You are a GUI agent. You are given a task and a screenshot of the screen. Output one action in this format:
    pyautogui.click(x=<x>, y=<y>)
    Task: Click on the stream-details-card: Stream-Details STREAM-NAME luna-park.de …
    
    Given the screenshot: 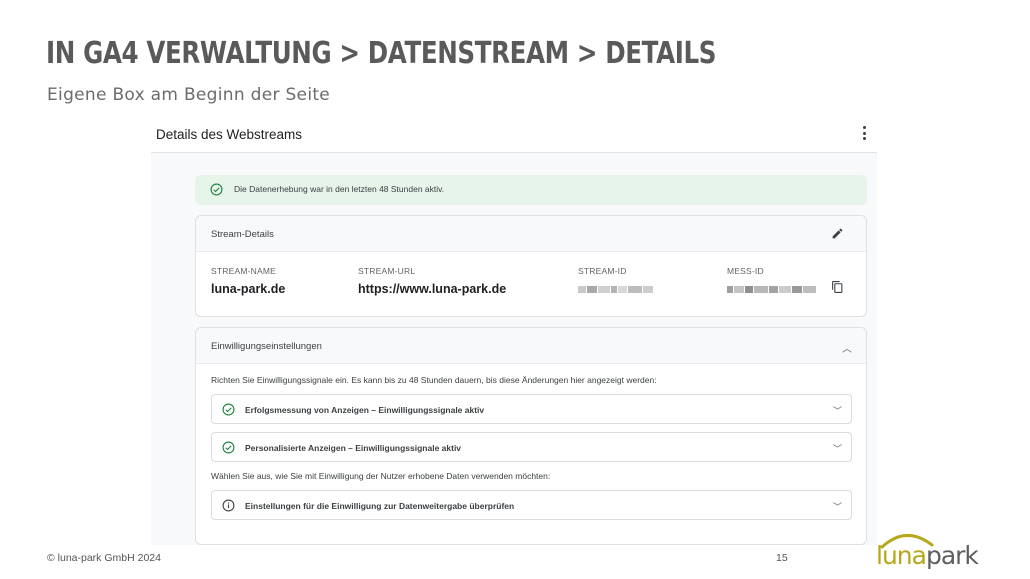 What is the action you would take?
    pyautogui.click(x=531, y=266)
    